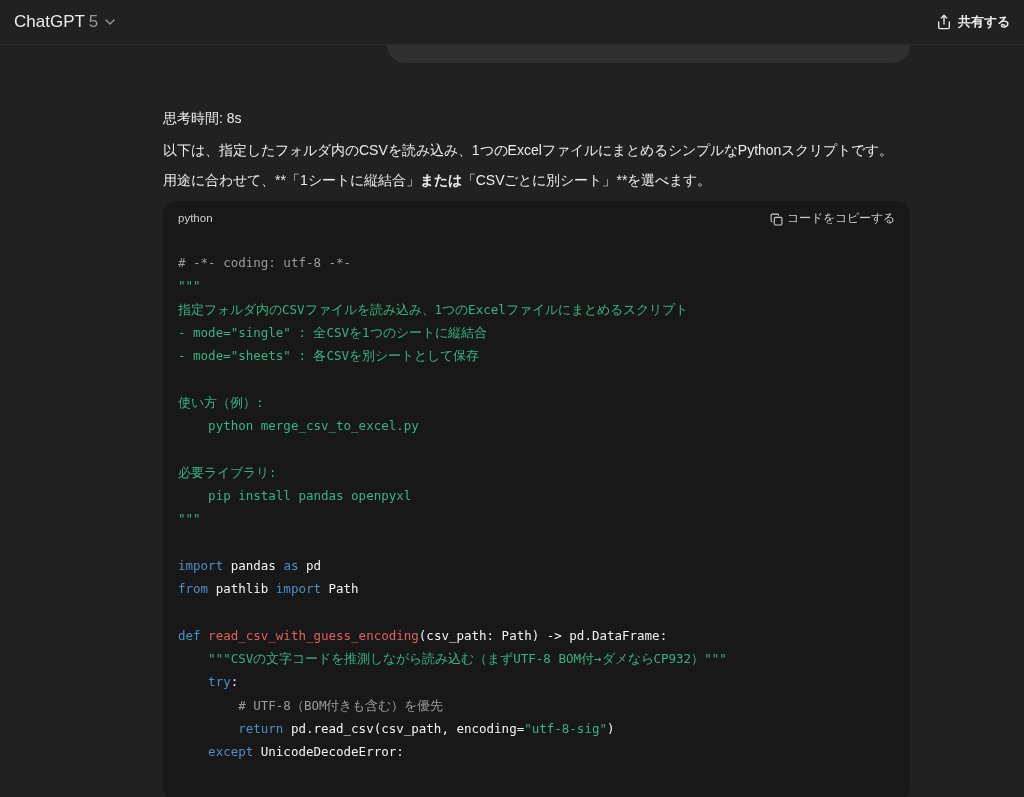 The width and height of the screenshot is (1024, 797). I want to click on code-line: - mode="single" : 全CSVを1つのシートに縦結合, so click(332, 332).